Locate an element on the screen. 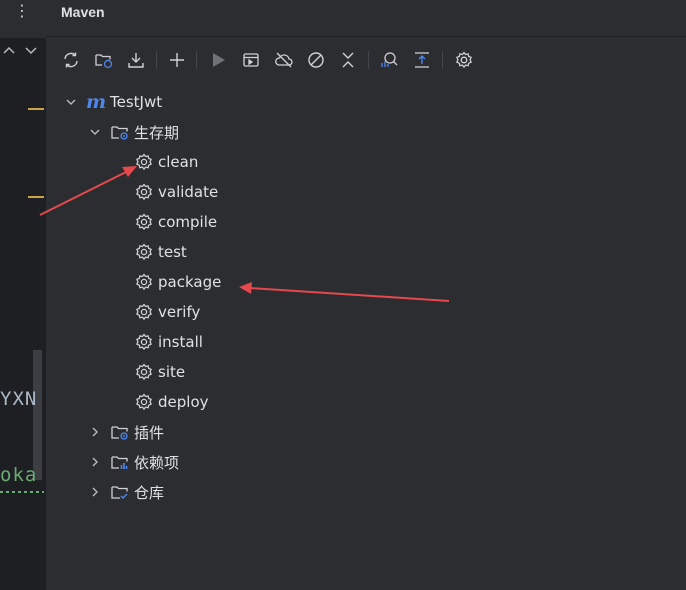 This screenshot has width=686, height=590. analyze-dependencies-icon is located at coordinates (389, 60).